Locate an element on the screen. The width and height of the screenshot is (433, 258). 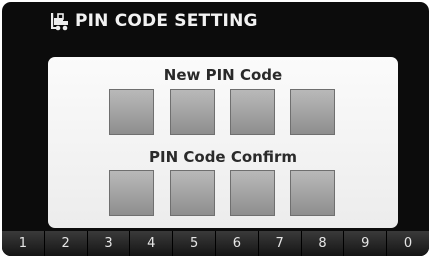
key-9: 9 is located at coordinates (366, 243).